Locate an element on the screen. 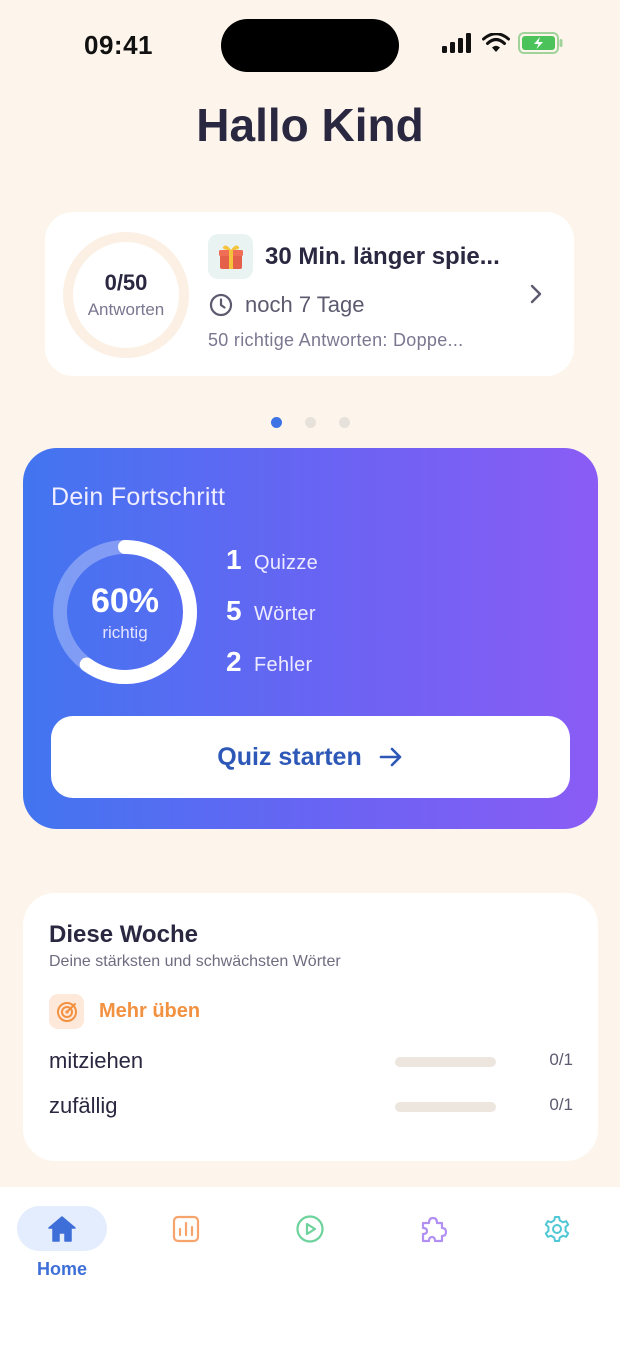 The width and height of the screenshot is (620, 1347). carousel-pagination is located at coordinates (310, 422).